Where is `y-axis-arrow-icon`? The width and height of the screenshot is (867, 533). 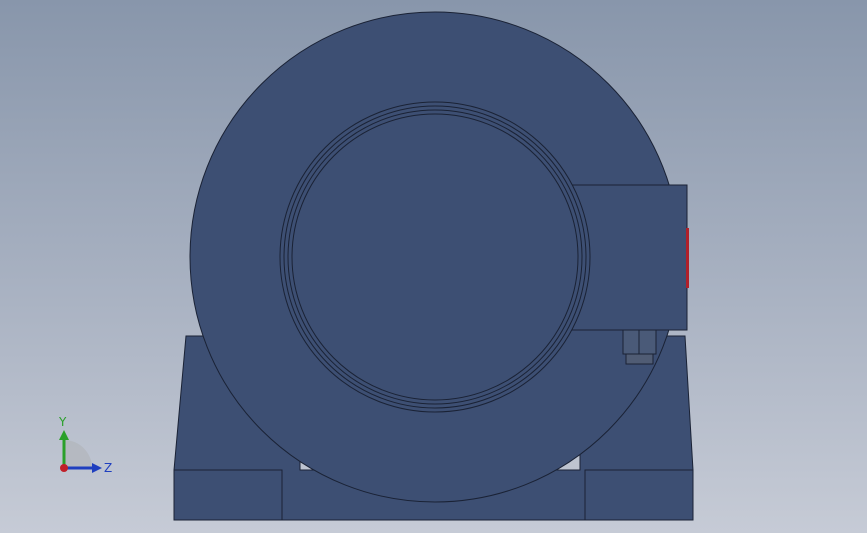 y-axis-arrow-icon is located at coordinates (64, 435).